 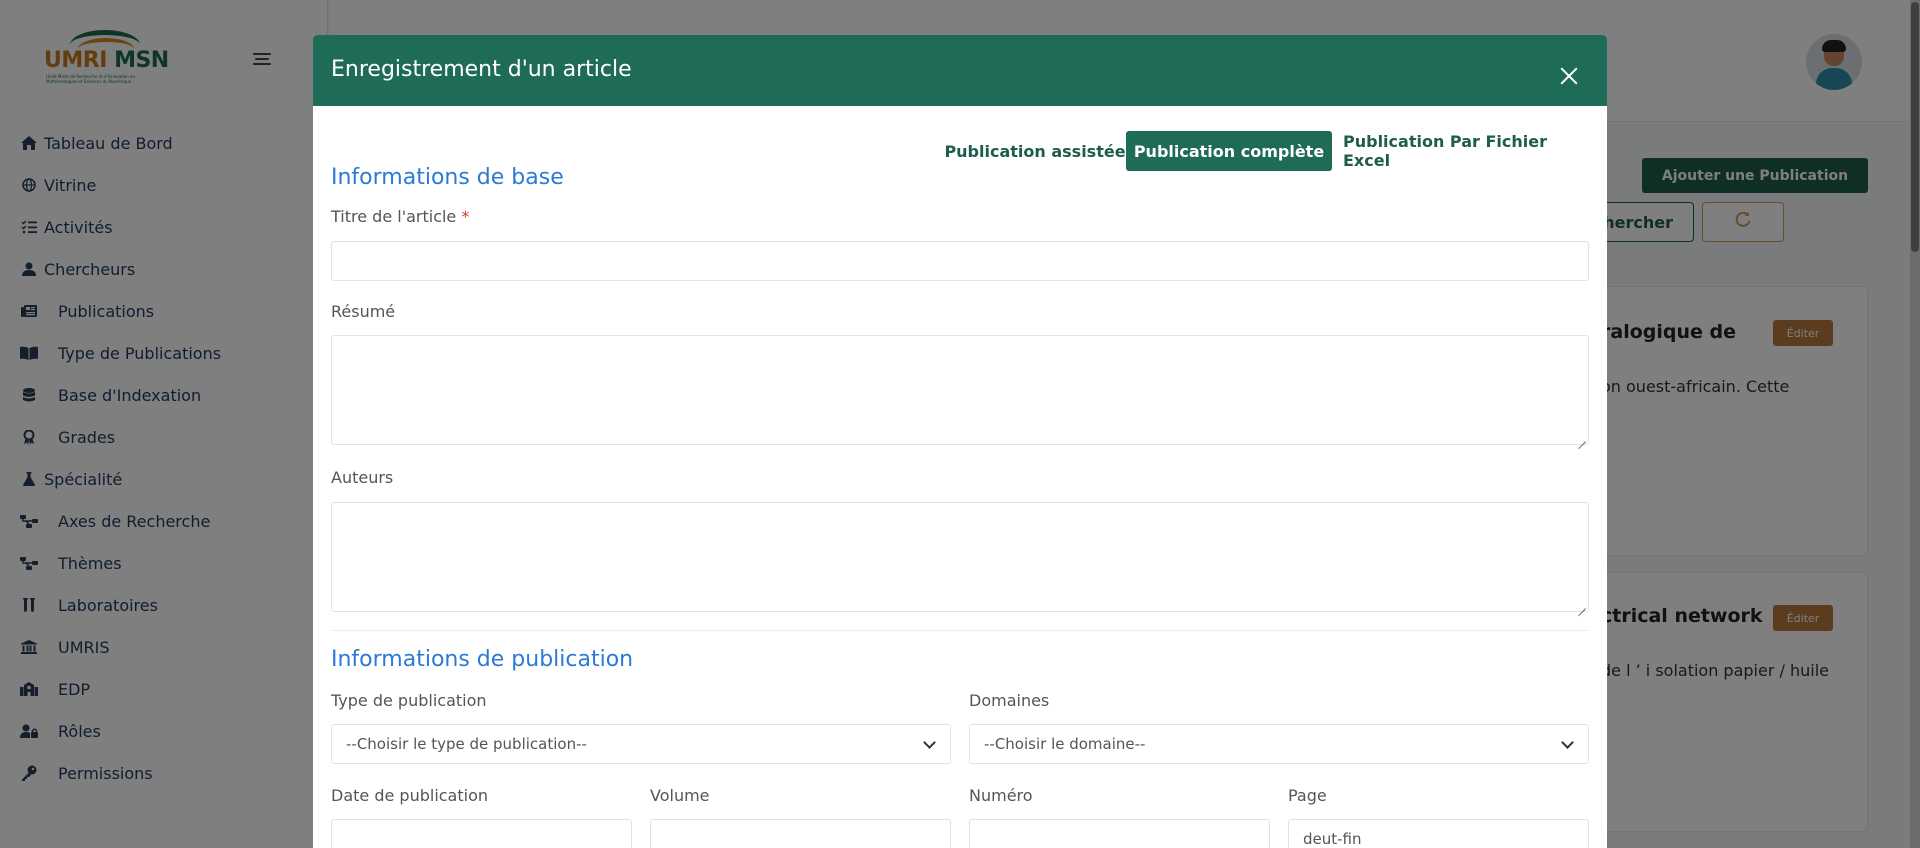 What do you see at coordinates (800, 833) in the screenshot?
I see `volume-input` at bounding box center [800, 833].